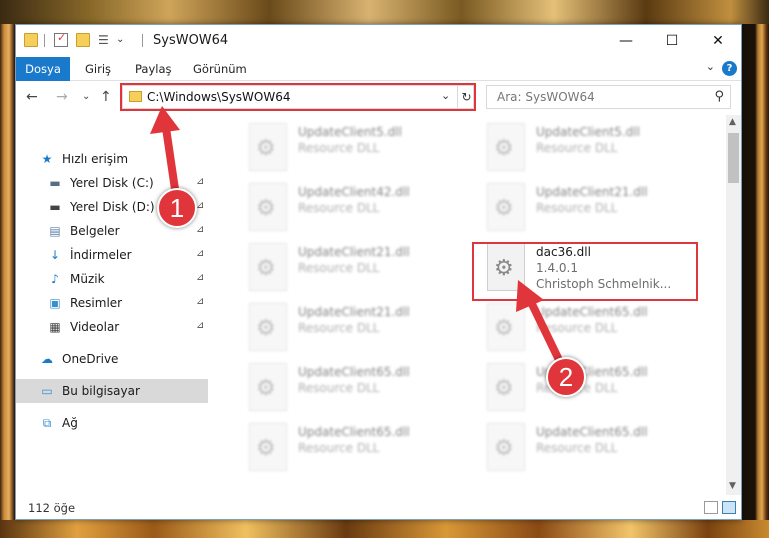 This screenshot has height=538, width=769. Describe the element at coordinates (220, 69) in the screenshot. I see `tab-view: Görünüm` at that location.